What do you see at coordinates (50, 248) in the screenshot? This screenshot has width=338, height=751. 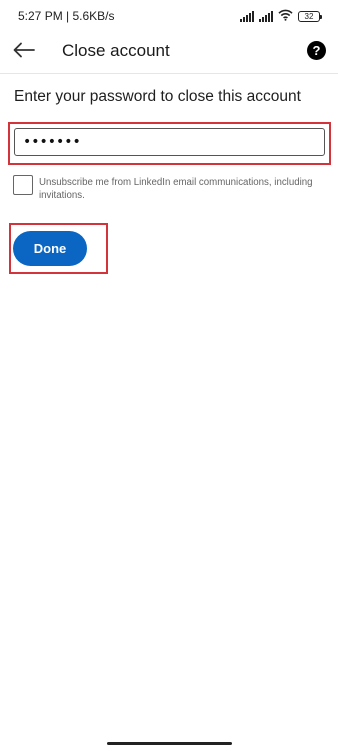 I see `done-button: Done` at bounding box center [50, 248].